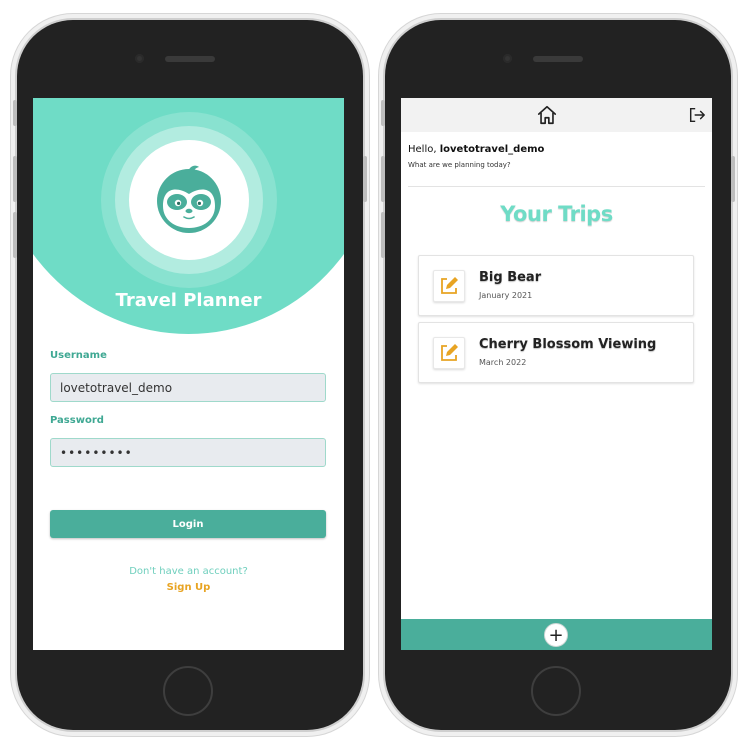 This screenshot has height=750, width=749. I want to click on greeting-subtitle: What are we planning today?, so click(459, 165).